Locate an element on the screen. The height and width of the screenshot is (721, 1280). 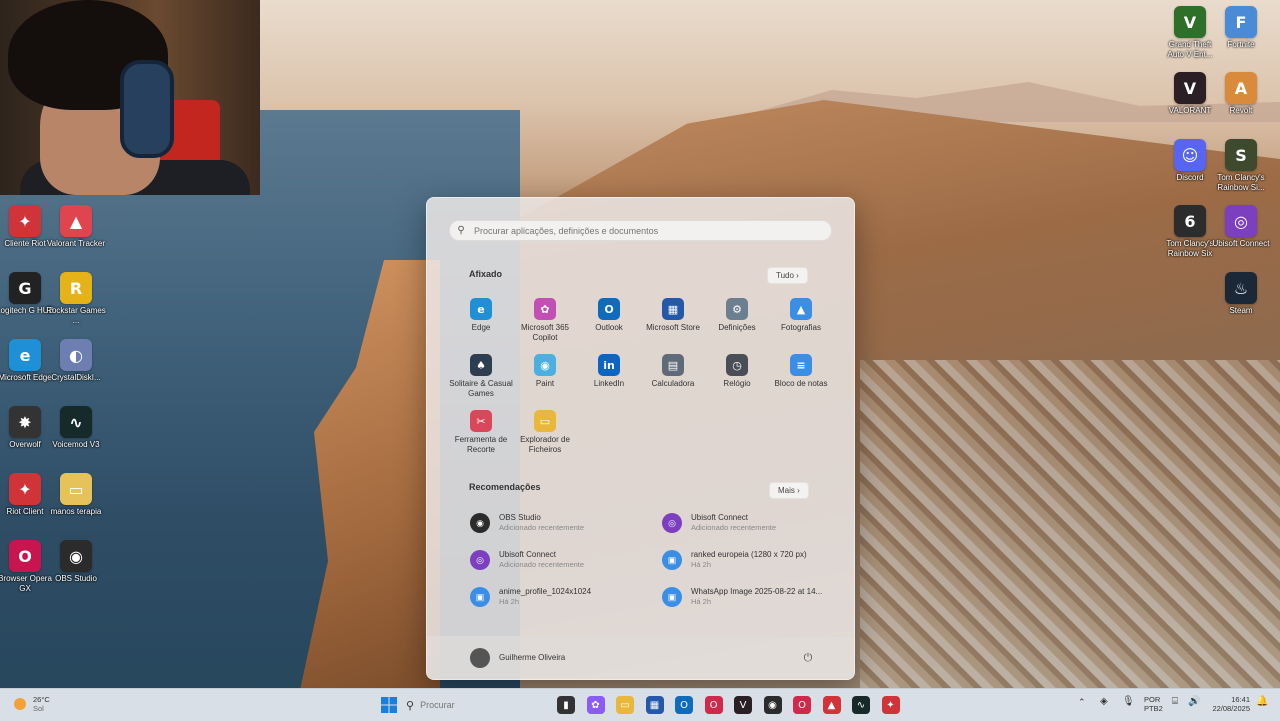
weather-widget: 26°C Sol is located at coordinates (32, 704).